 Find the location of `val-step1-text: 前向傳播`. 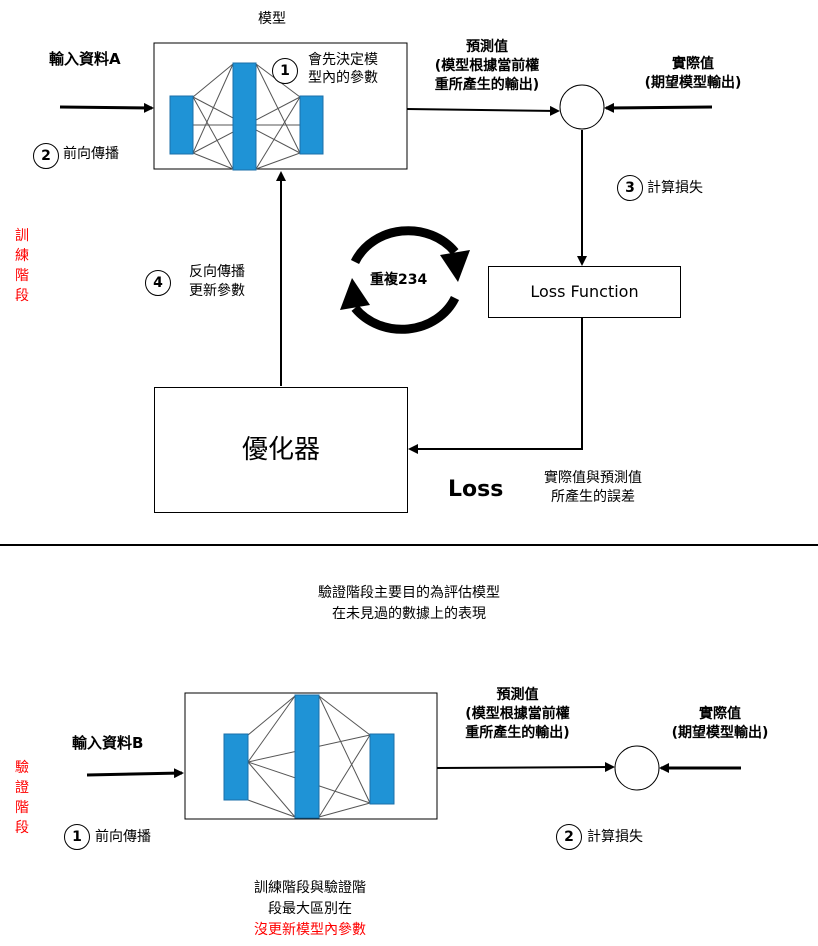

val-step1-text: 前向傳播 is located at coordinates (123, 837).